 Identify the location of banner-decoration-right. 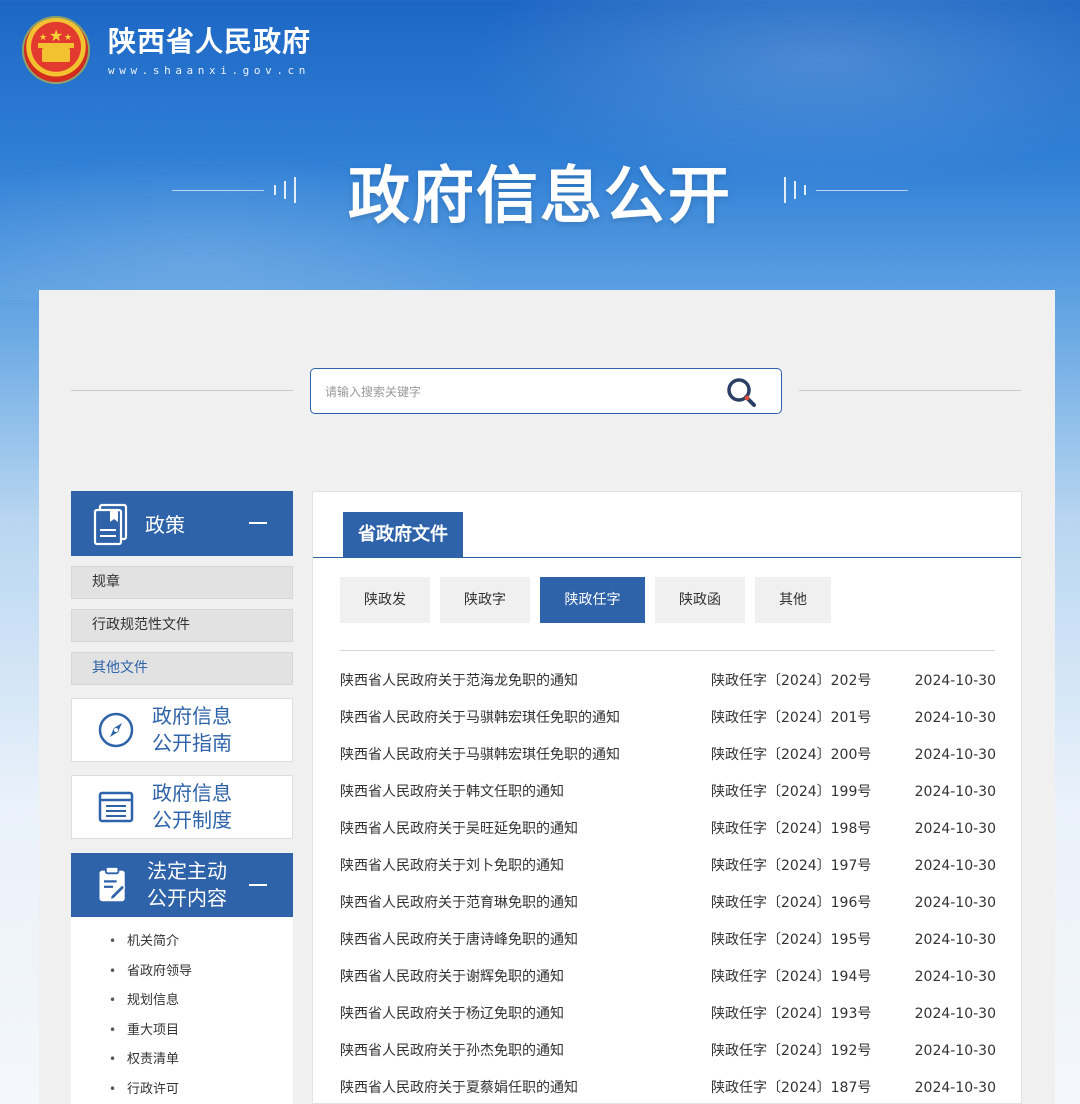
(844, 190).